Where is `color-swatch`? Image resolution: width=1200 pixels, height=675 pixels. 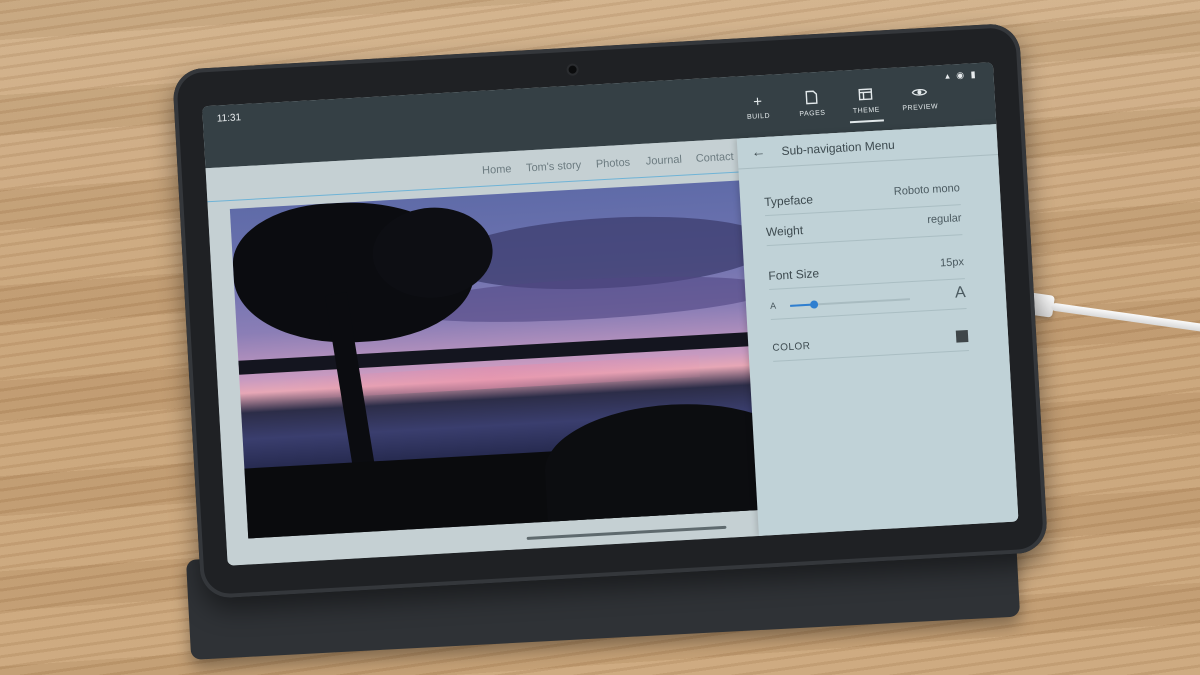 color-swatch is located at coordinates (962, 336).